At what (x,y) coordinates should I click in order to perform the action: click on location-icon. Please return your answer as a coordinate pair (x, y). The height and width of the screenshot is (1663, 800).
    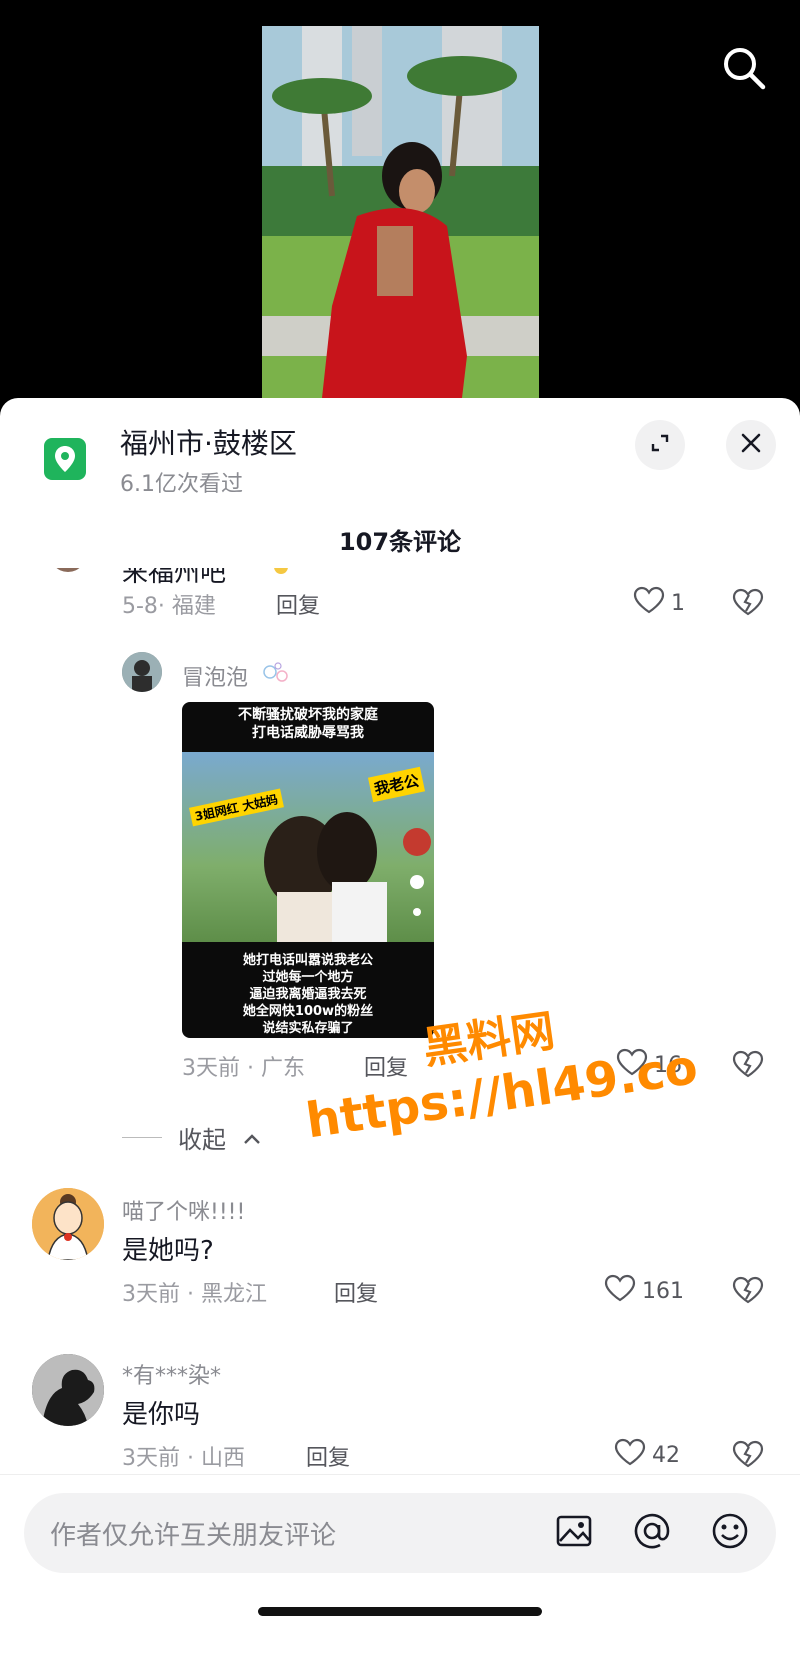
    Looking at the image, I should click on (65, 459).